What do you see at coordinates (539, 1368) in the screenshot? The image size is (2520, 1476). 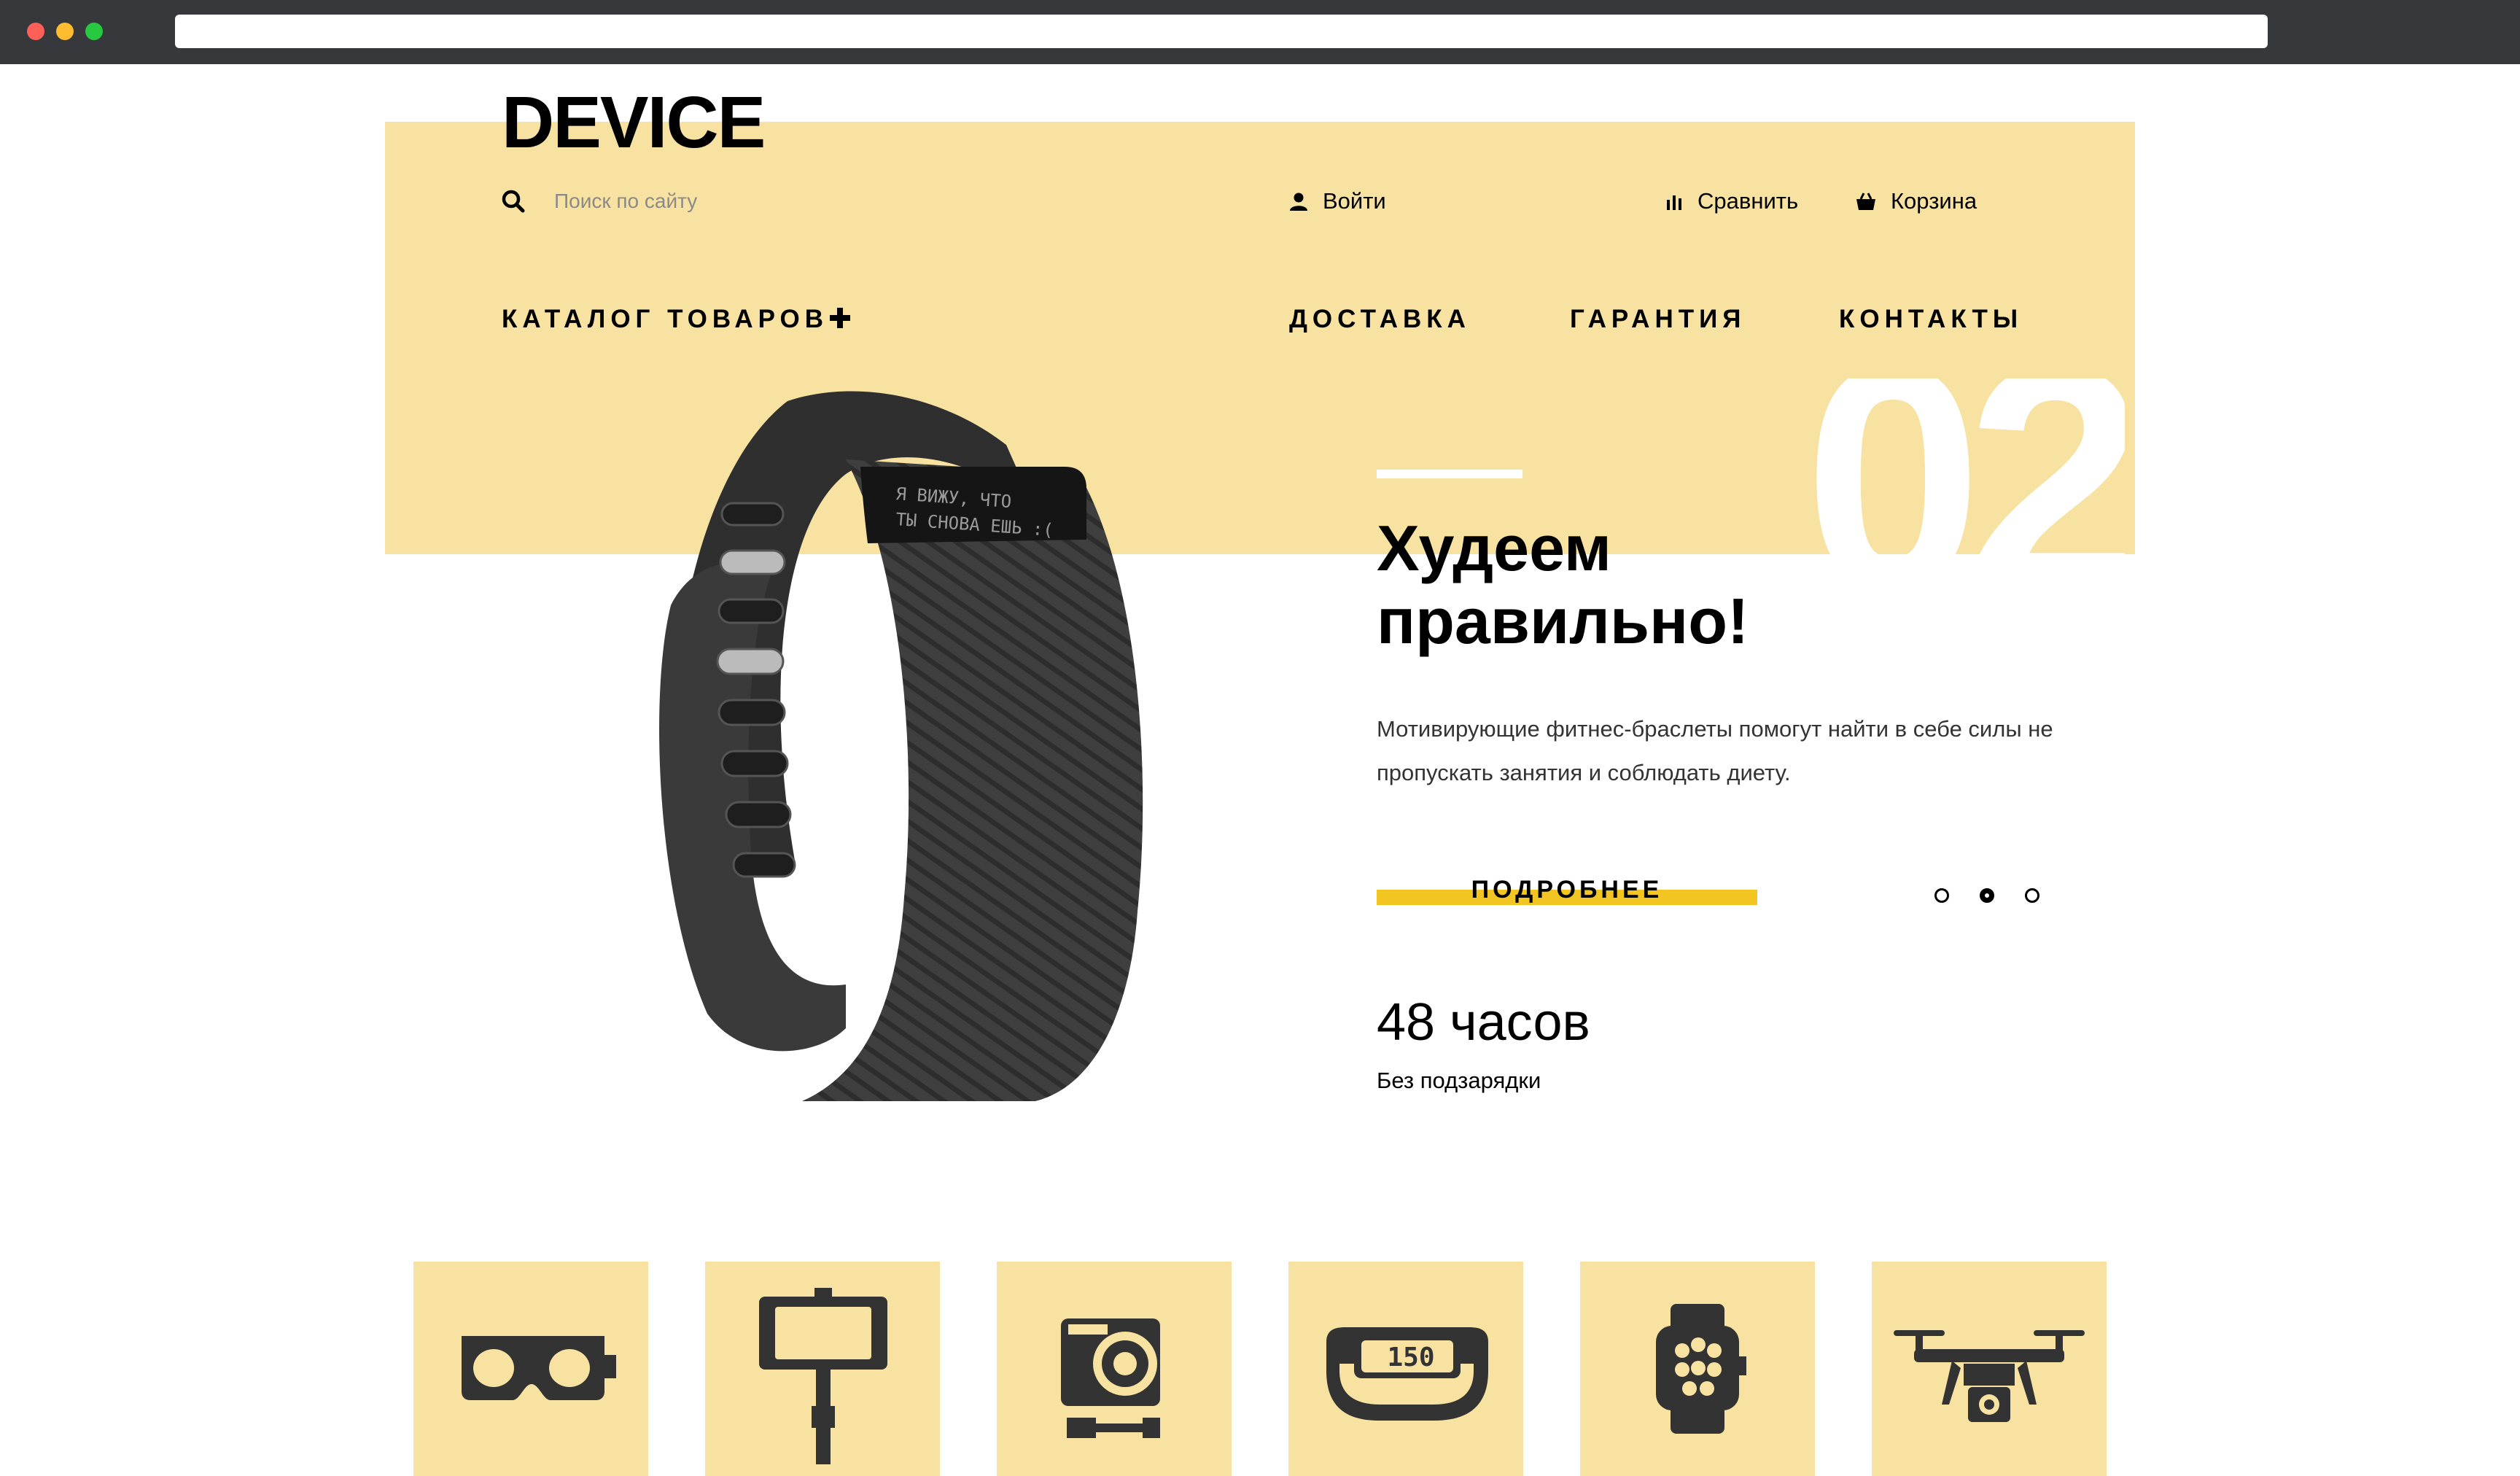 I see `vr-headset-icon` at bounding box center [539, 1368].